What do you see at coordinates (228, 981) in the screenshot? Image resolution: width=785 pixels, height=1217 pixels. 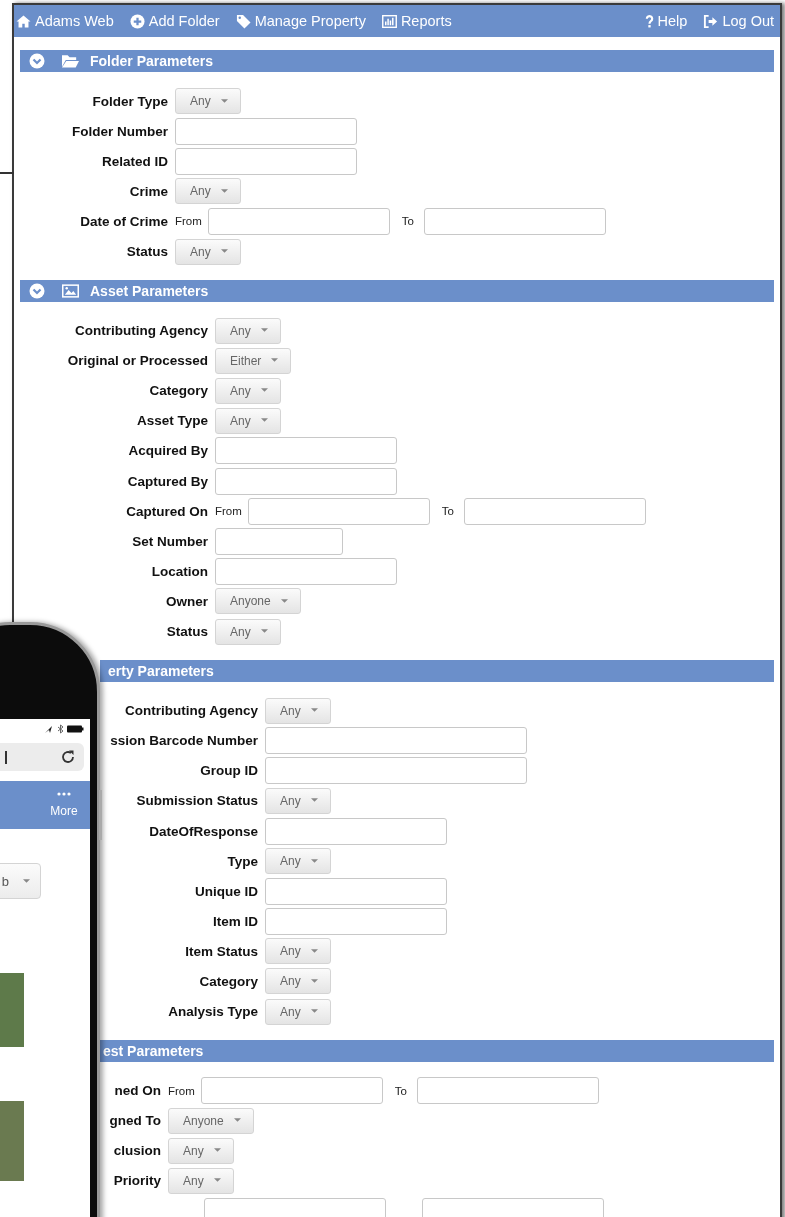 I see `field-label: Category` at bounding box center [228, 981].